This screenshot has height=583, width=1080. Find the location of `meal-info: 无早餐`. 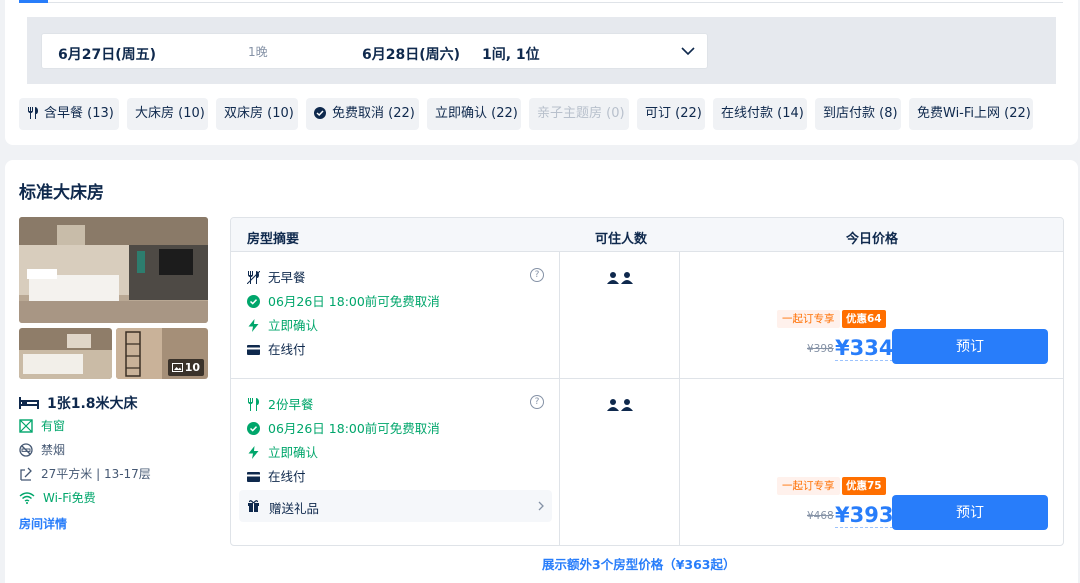

meal-info: 无早餐 is located at coordinates (276, 276).